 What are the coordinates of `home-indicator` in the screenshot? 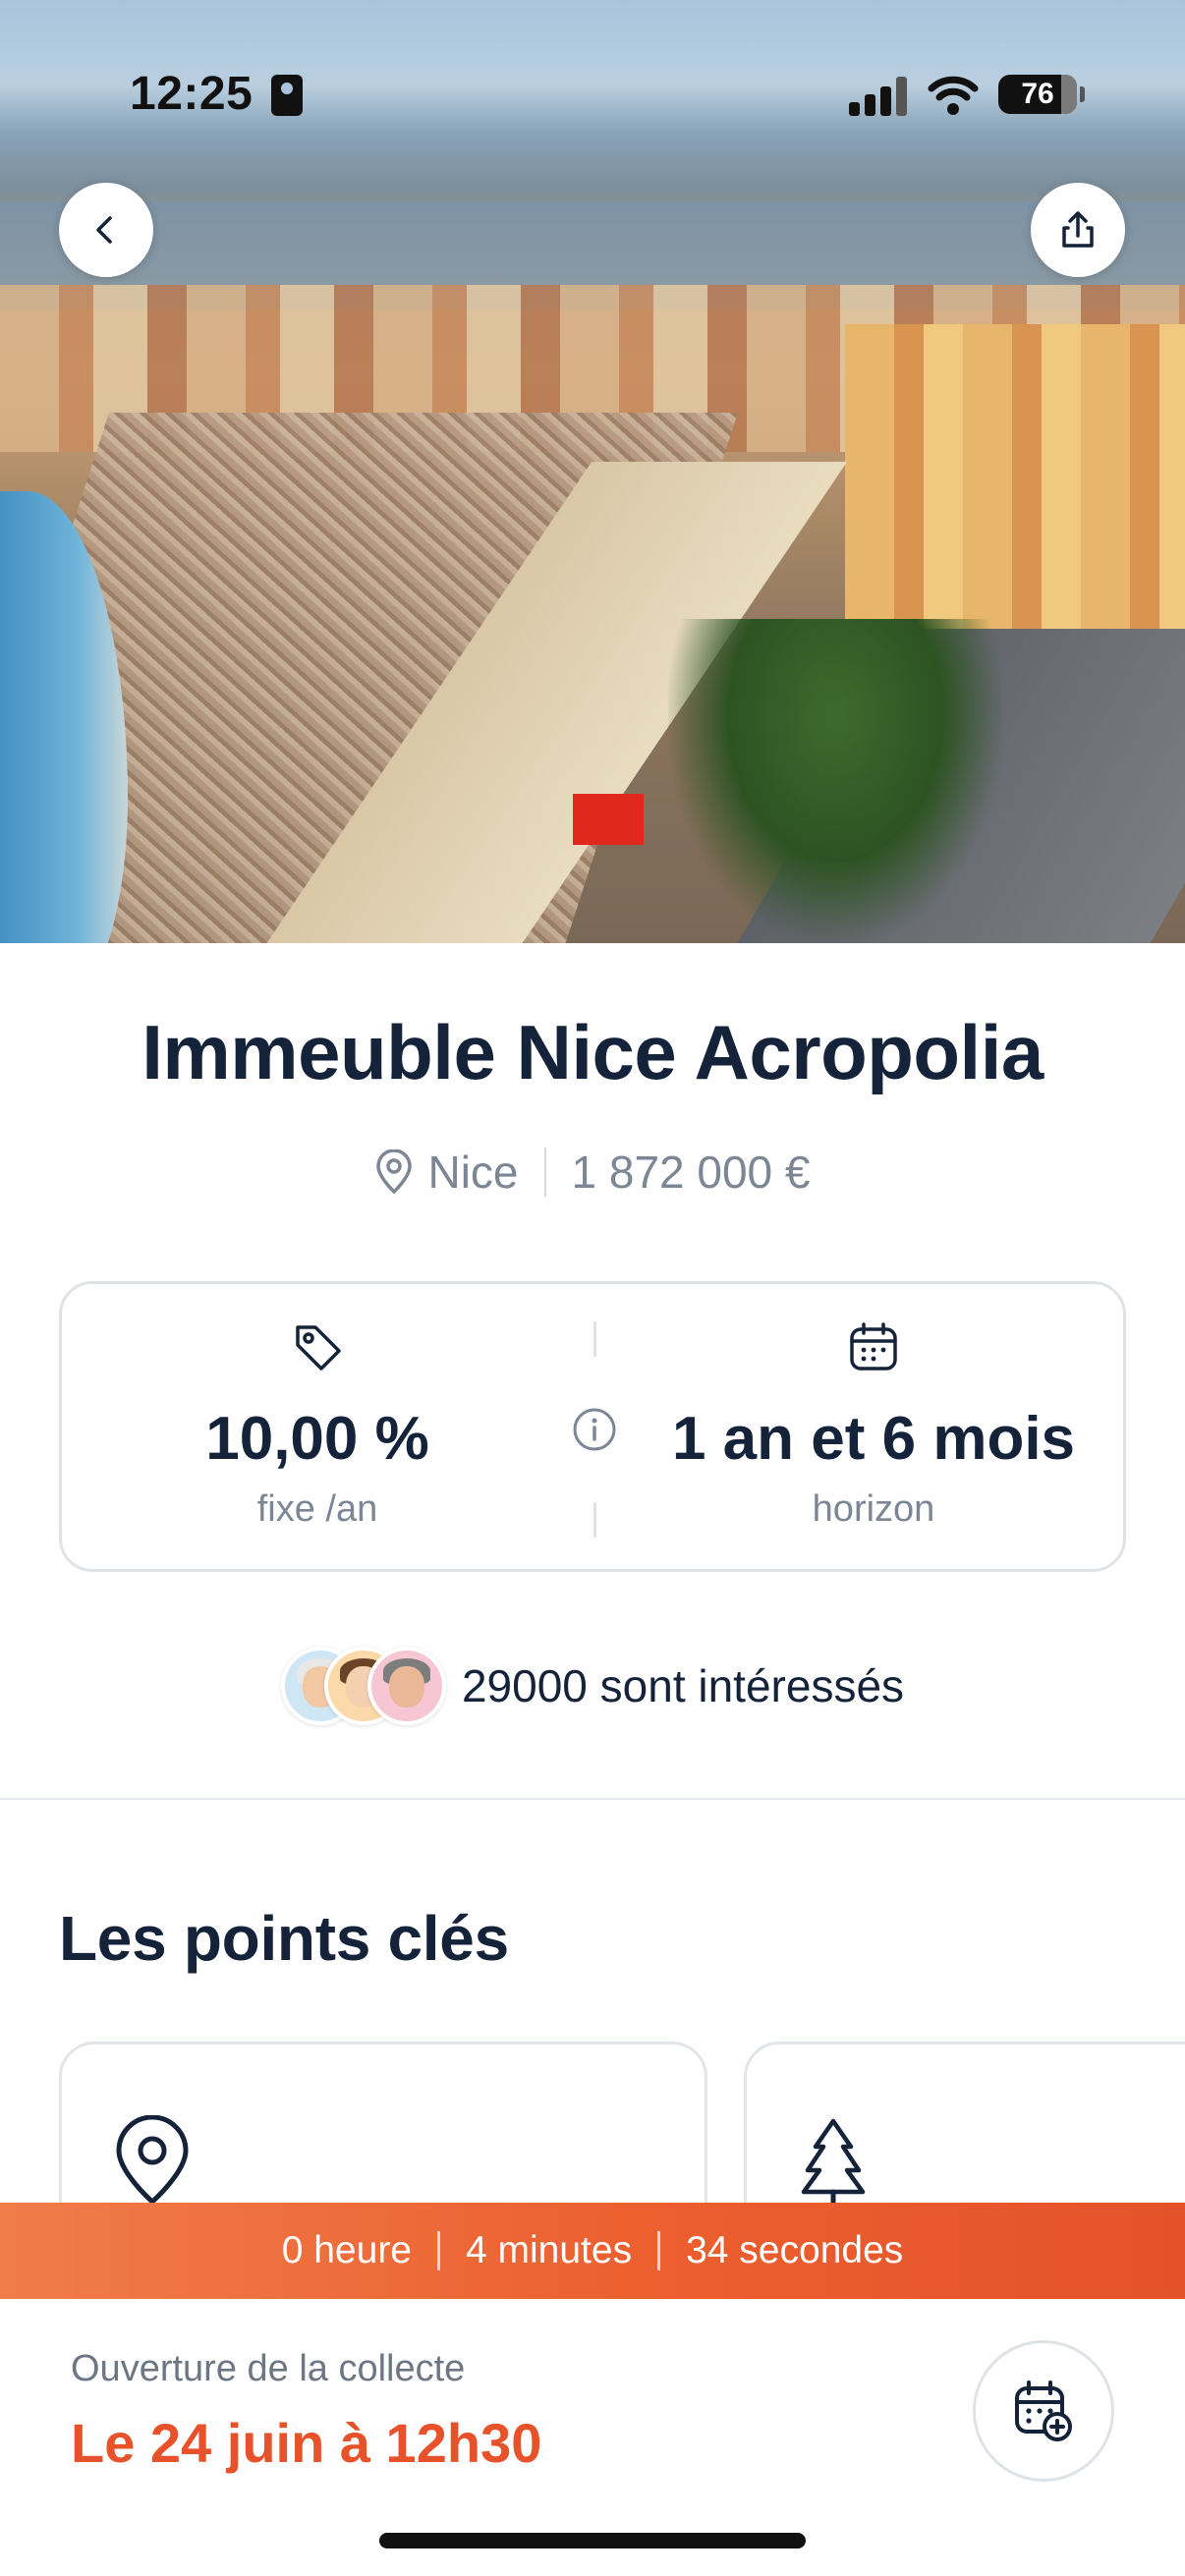 It's located at (592, 2540).